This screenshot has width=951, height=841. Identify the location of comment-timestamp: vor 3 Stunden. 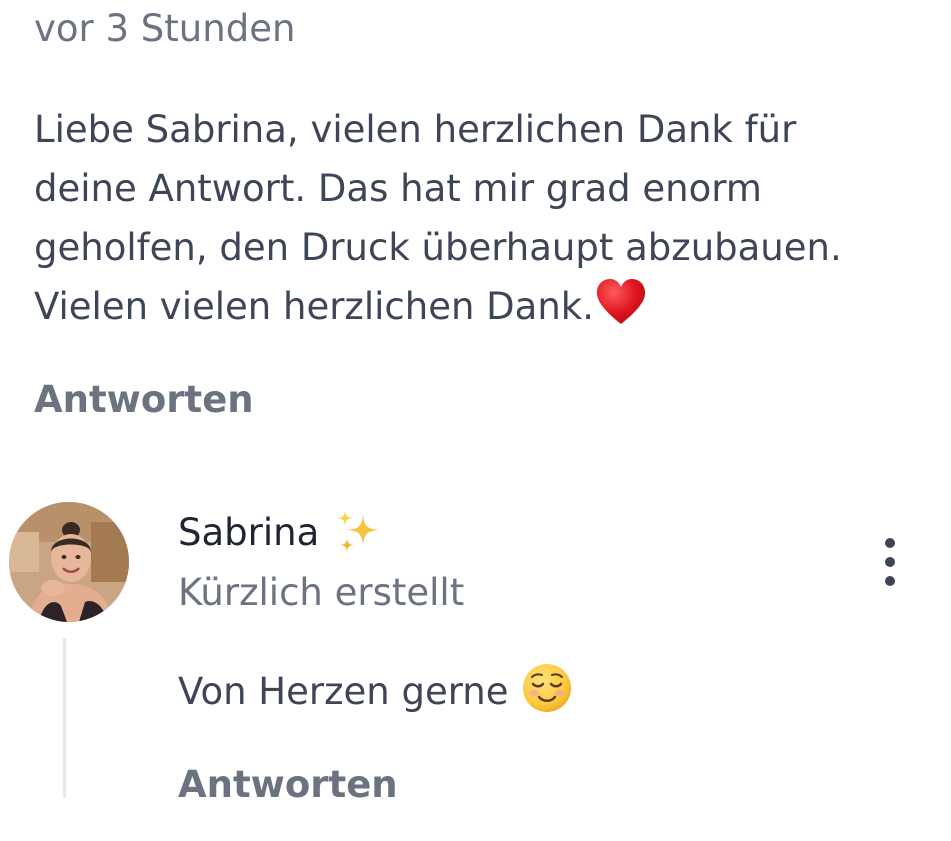
(165, 28).